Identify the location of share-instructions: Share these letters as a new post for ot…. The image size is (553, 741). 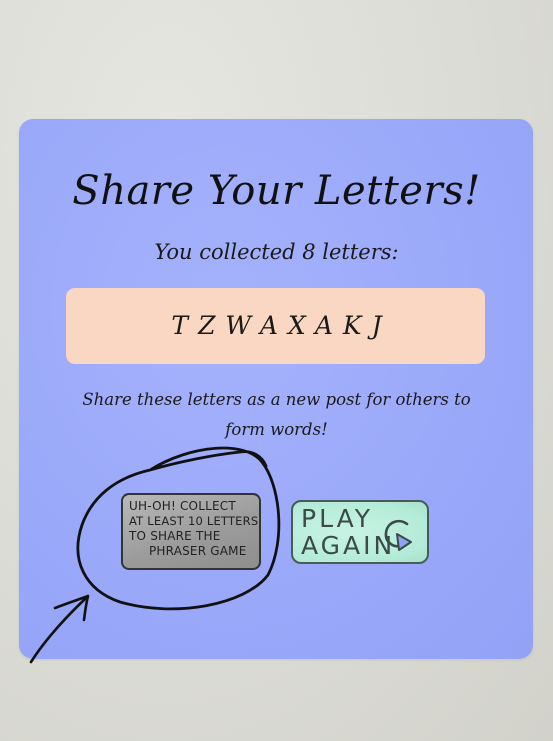
(276, 414).